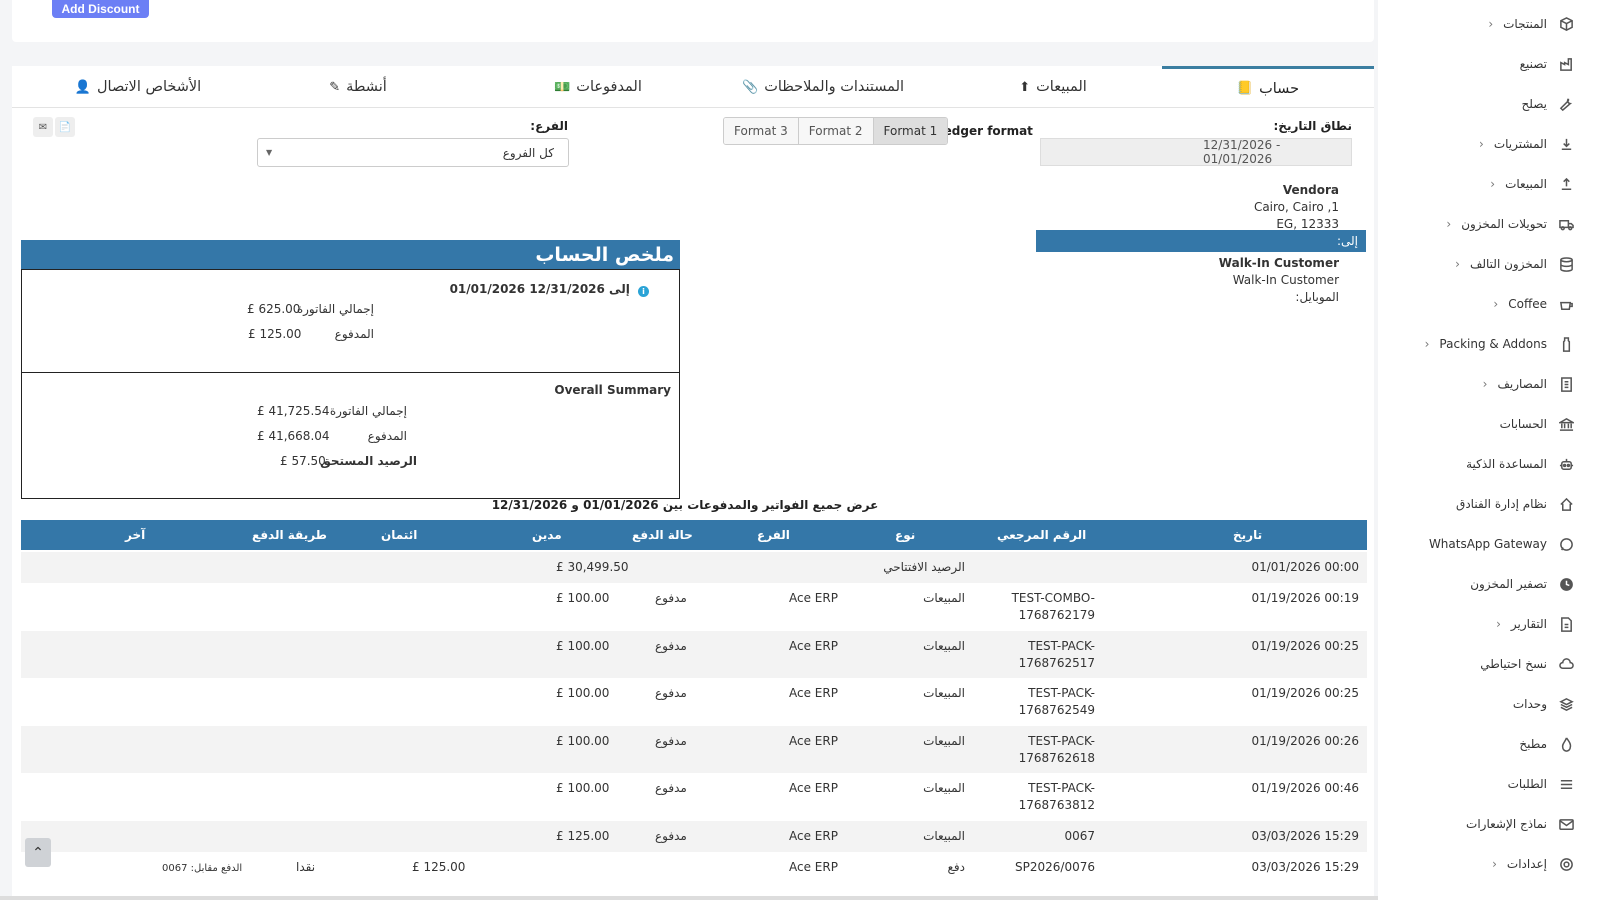  Describe the element at coordinates (834, 87) in the screenshot. I see `tab-label: المستندات والملاحظات` at that location.